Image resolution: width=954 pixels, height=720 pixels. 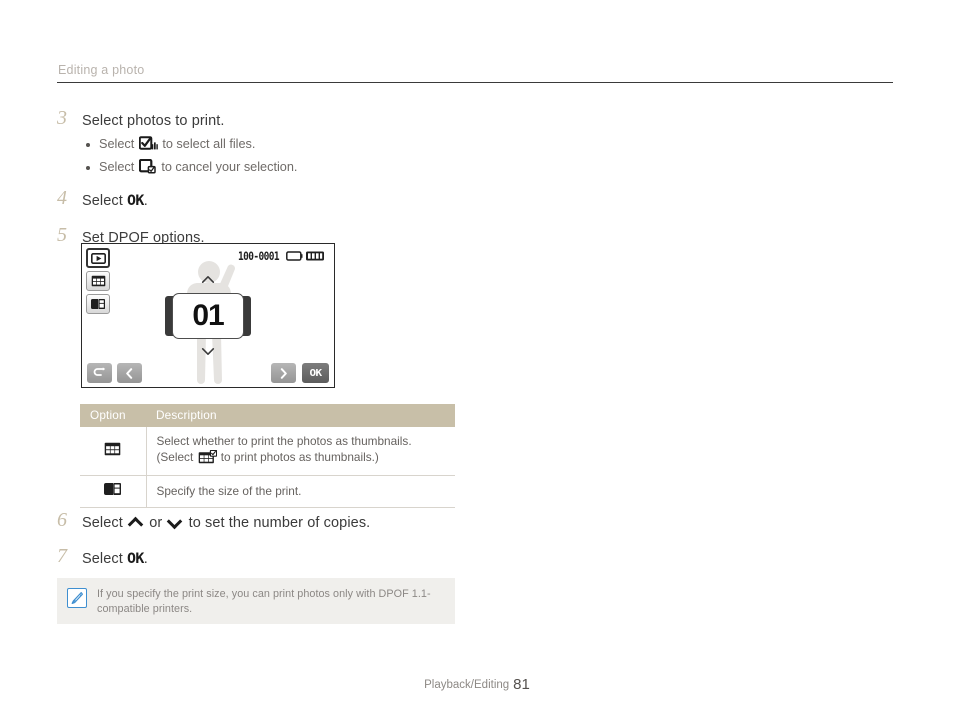 What do you see at coordinates (283, 373) in the screenshot?
I see `next-button` at bounding box center [283, 373].